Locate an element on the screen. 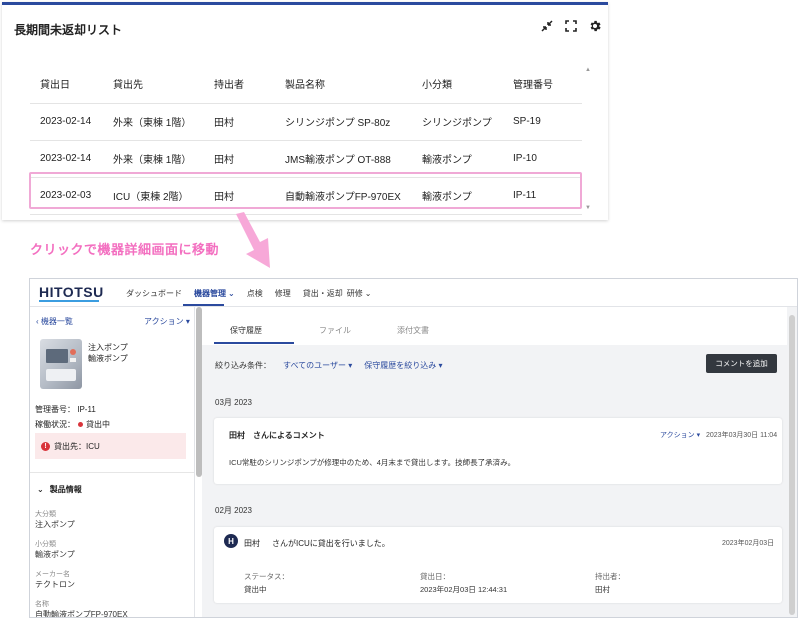 This screenshot has width=800, height=619. add-comment-button: コメントを追加 is located at coordinates (741, 363).